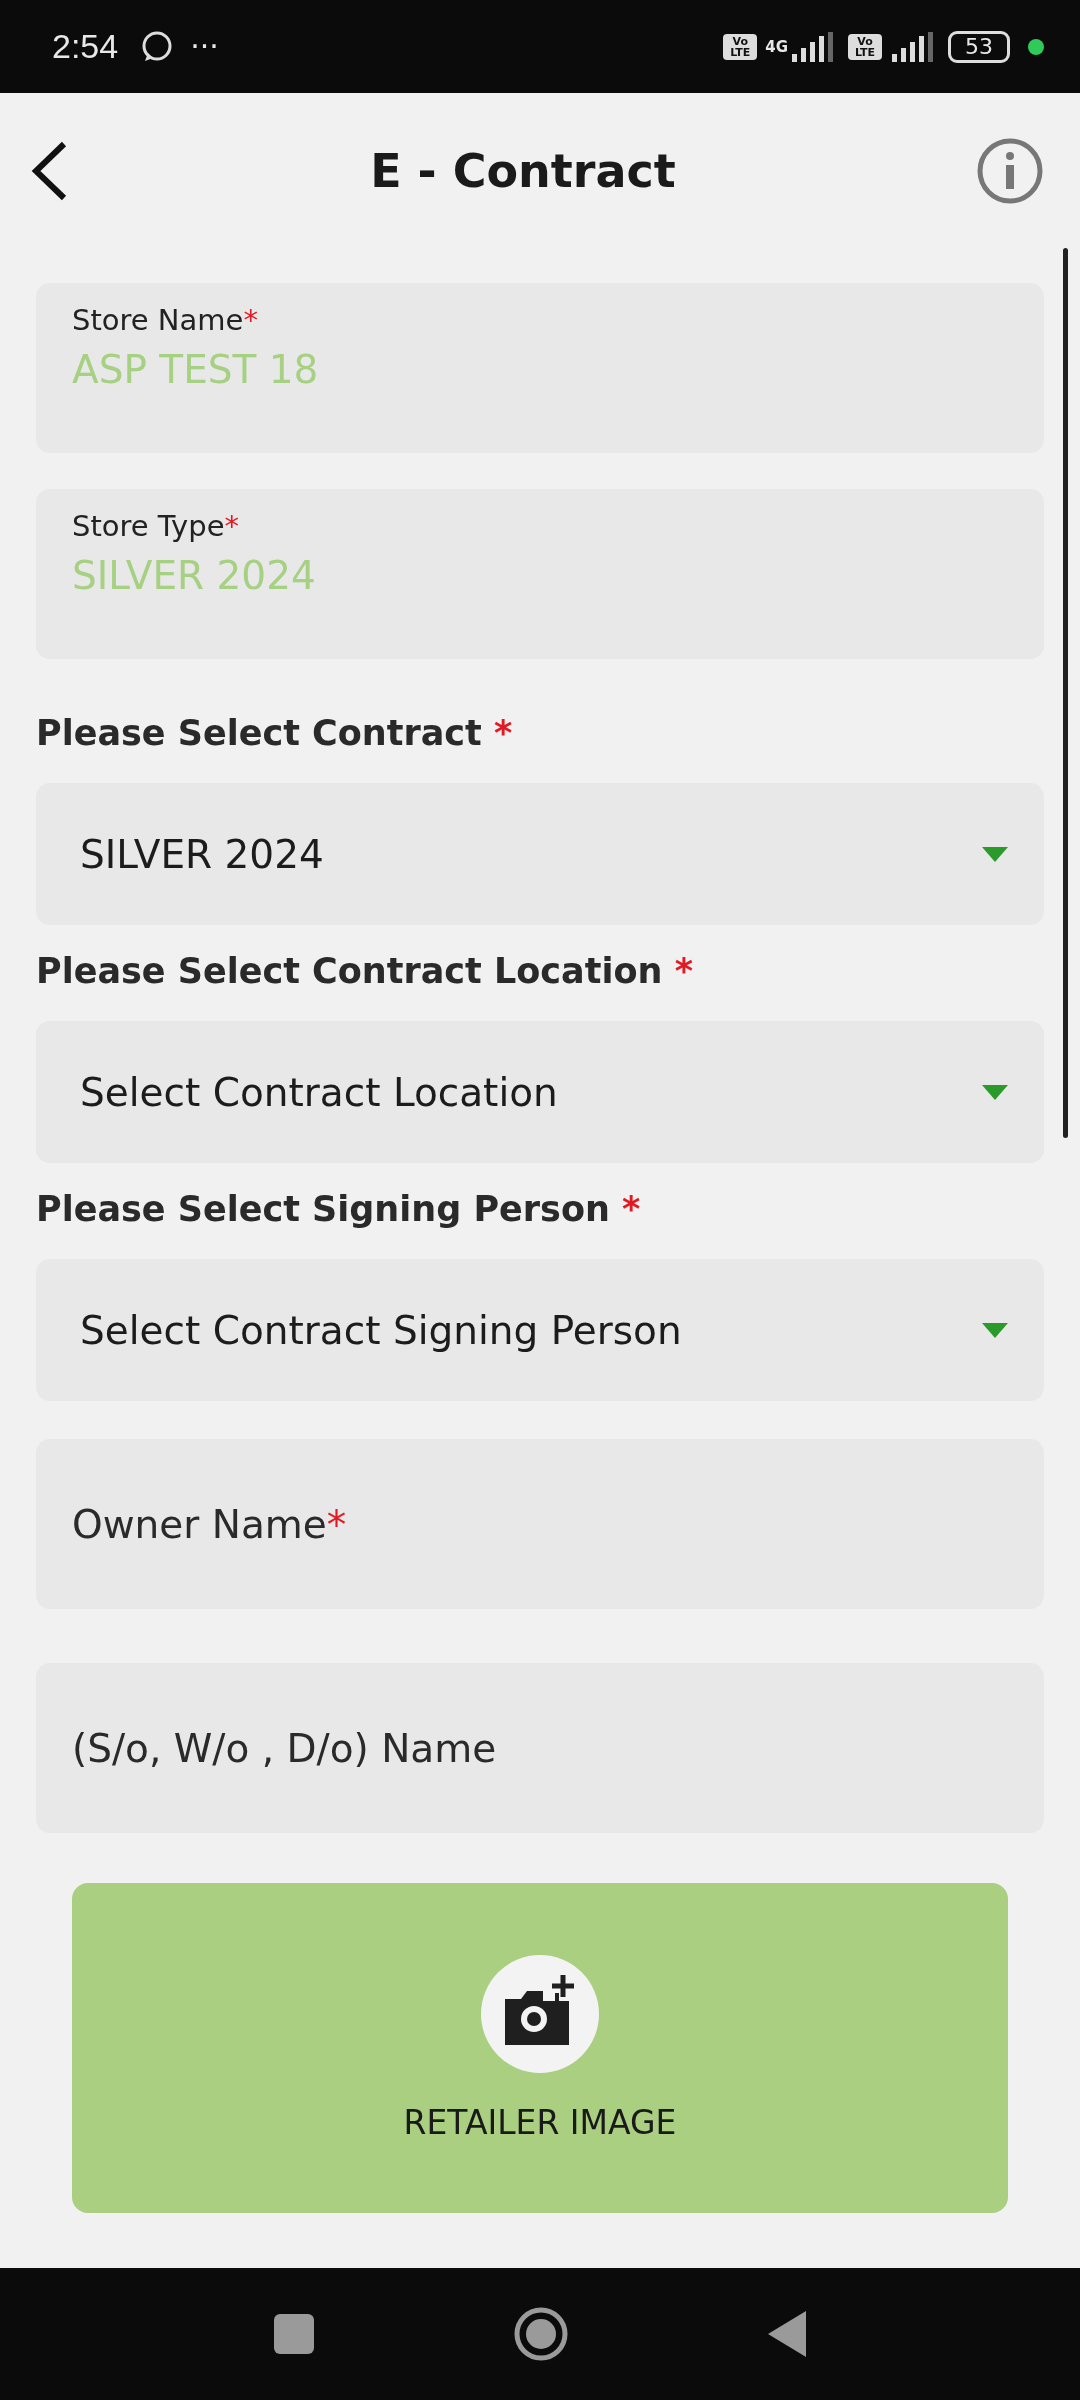 This screenshot has width=1080, height=2400. Describe the element at coordinates (284, 1748) in the screenshot. I see `input-placeholder: (S/o, W/o , D/o) Name` at that location.